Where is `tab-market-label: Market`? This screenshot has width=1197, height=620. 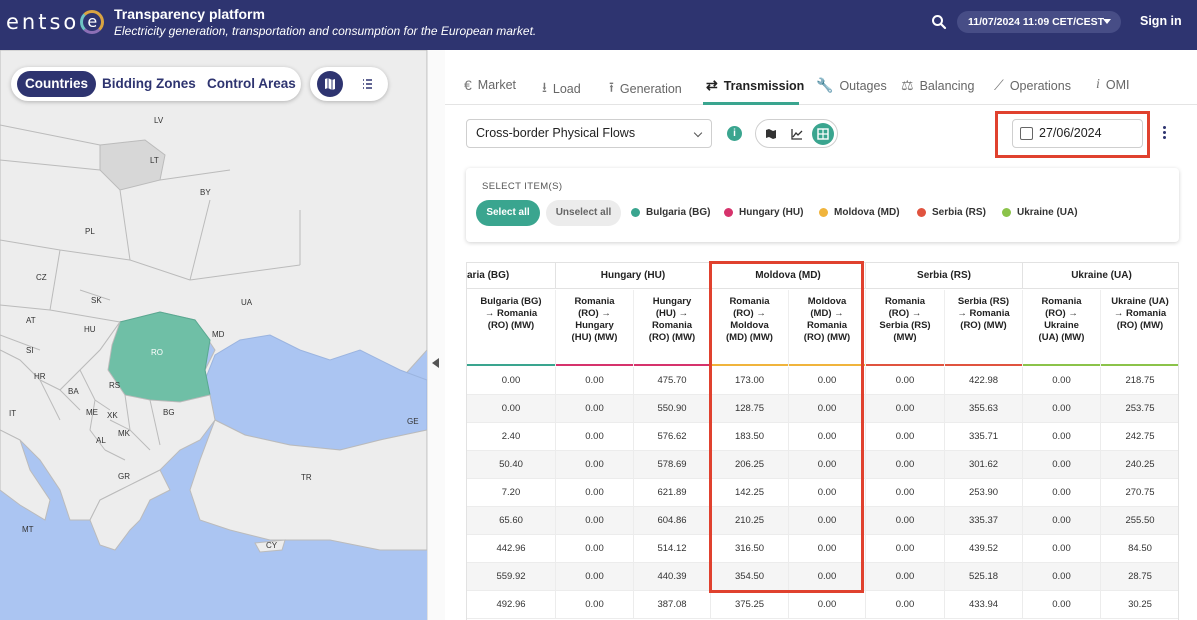
tab-market-label: Market is located at coordinates (496, 85).